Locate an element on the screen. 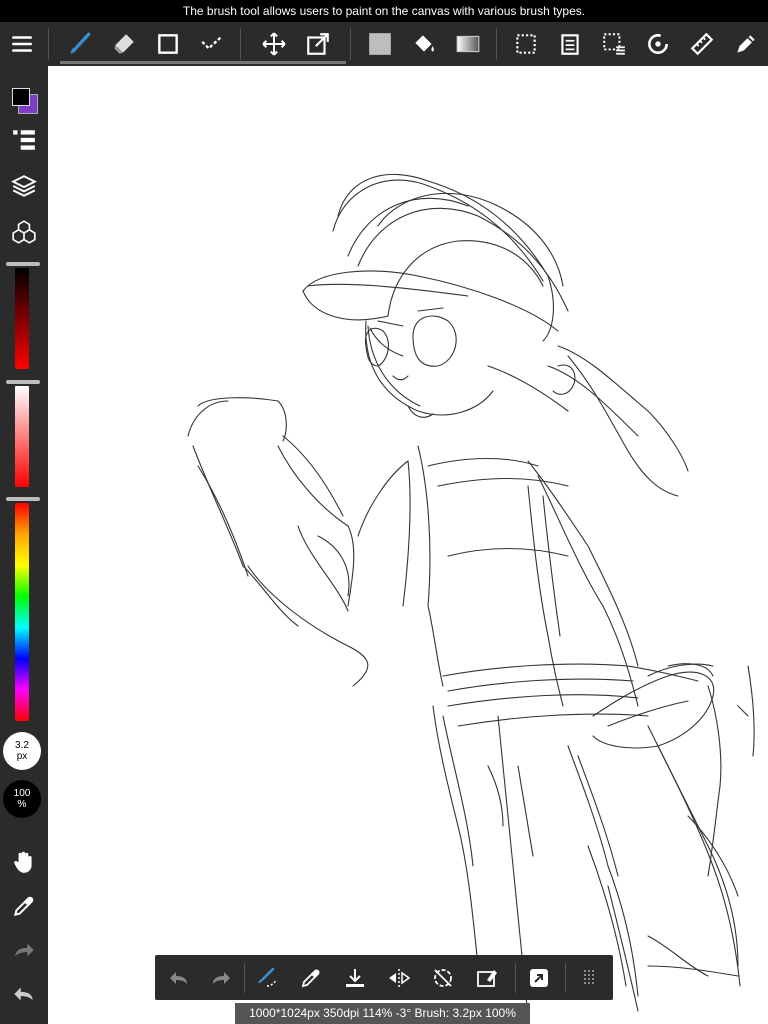 The image size is (768, 1024). page-icon is located at coordinates (570, 44).